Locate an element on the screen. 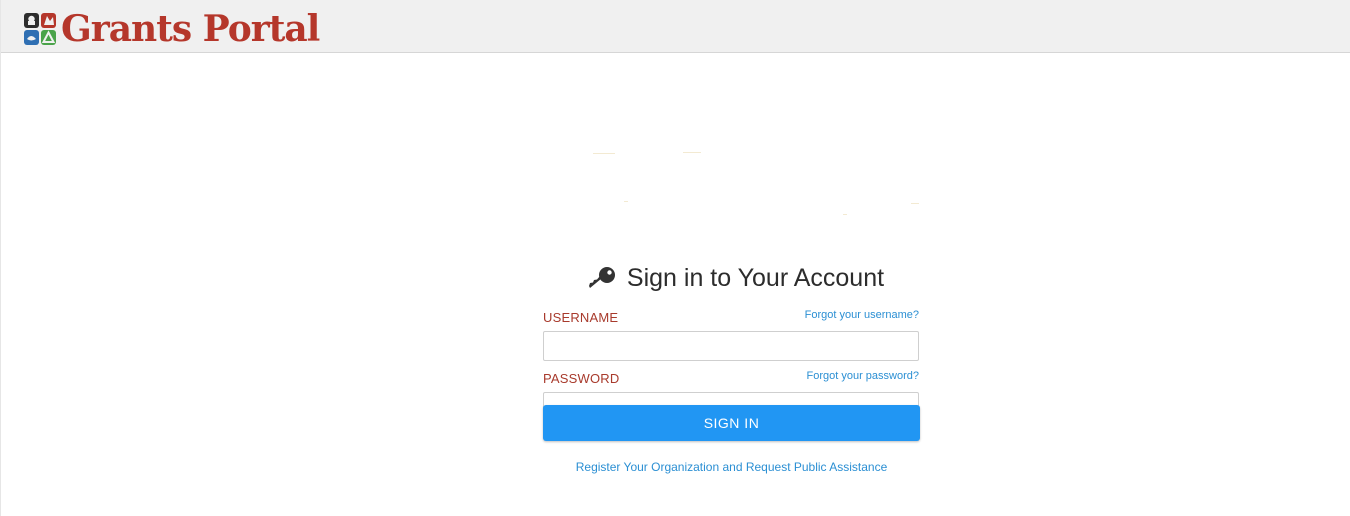  forgot-password-link: Forgot your password? is located at coordinates (863, 376).